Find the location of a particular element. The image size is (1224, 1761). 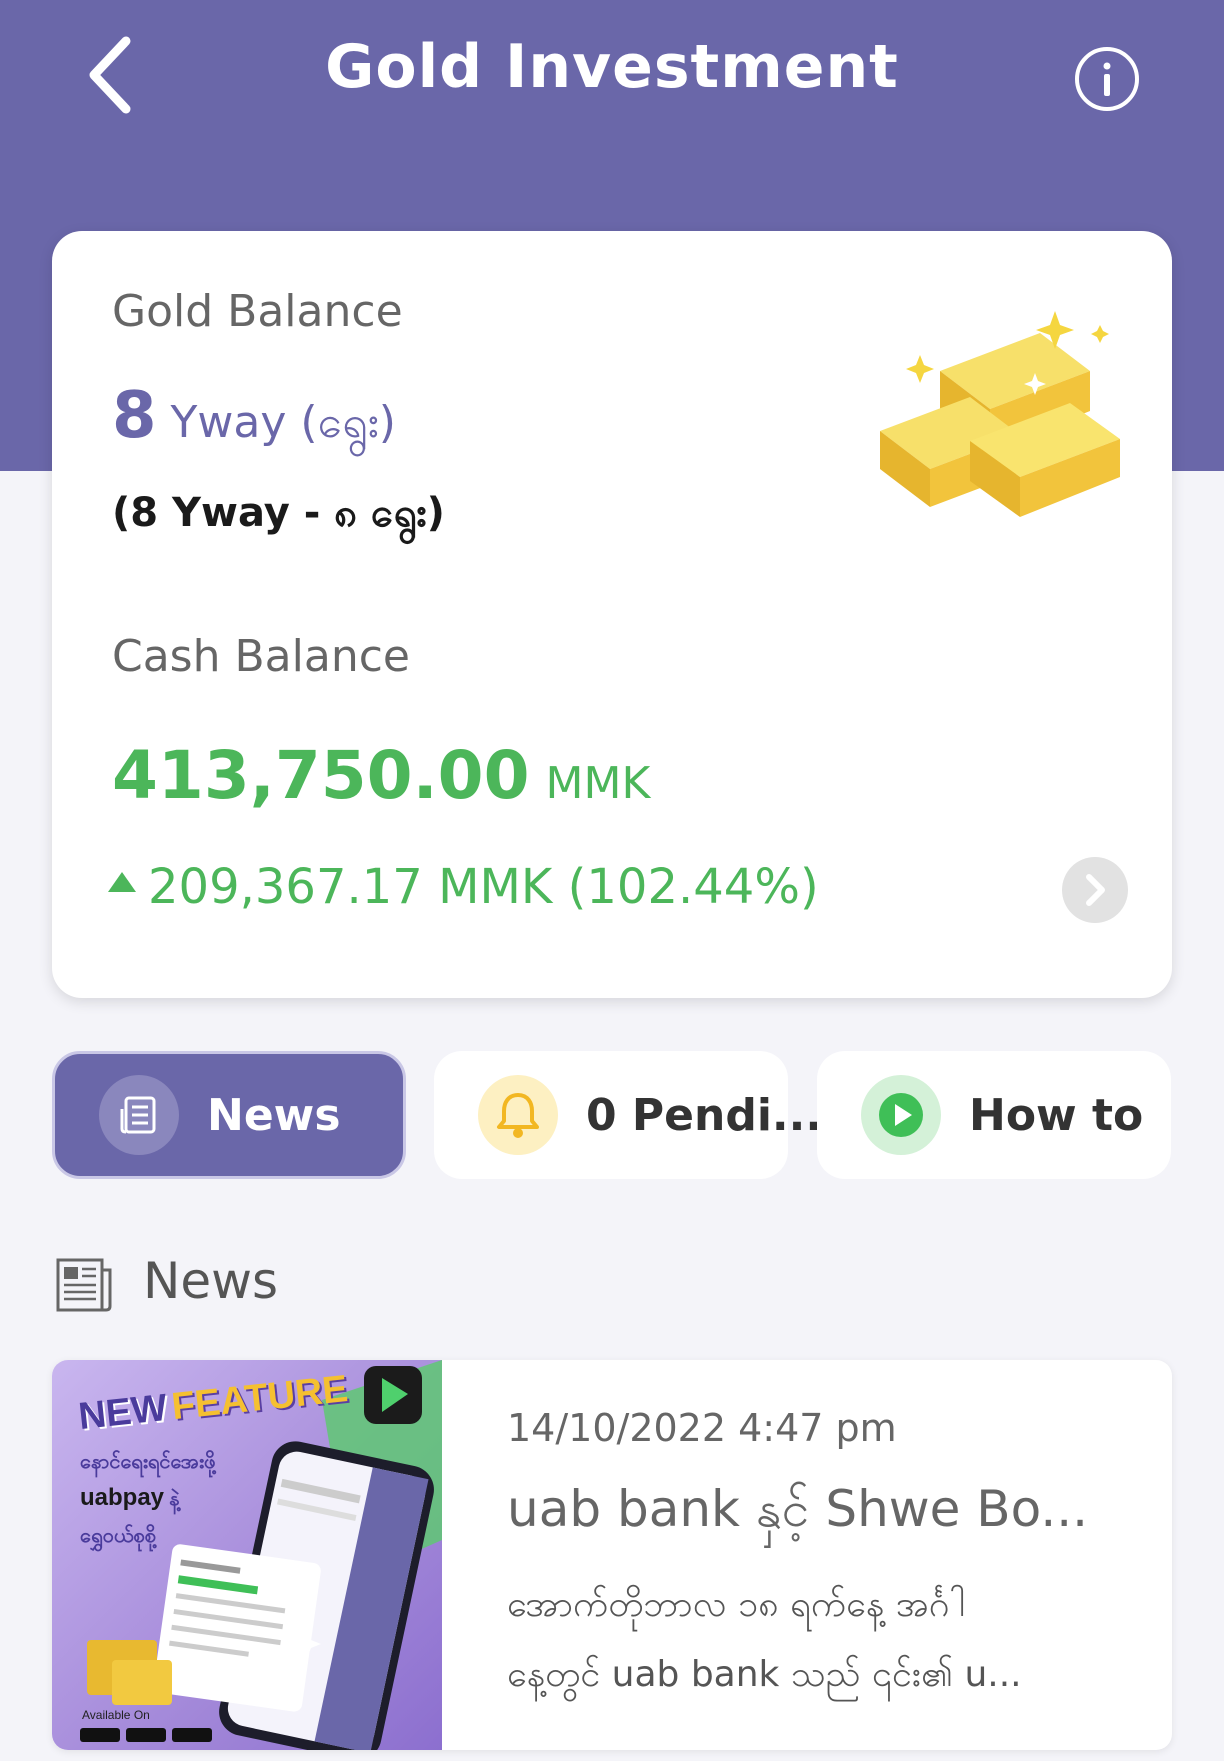

news-tab-button: News is located at coordinates (229, 1115).